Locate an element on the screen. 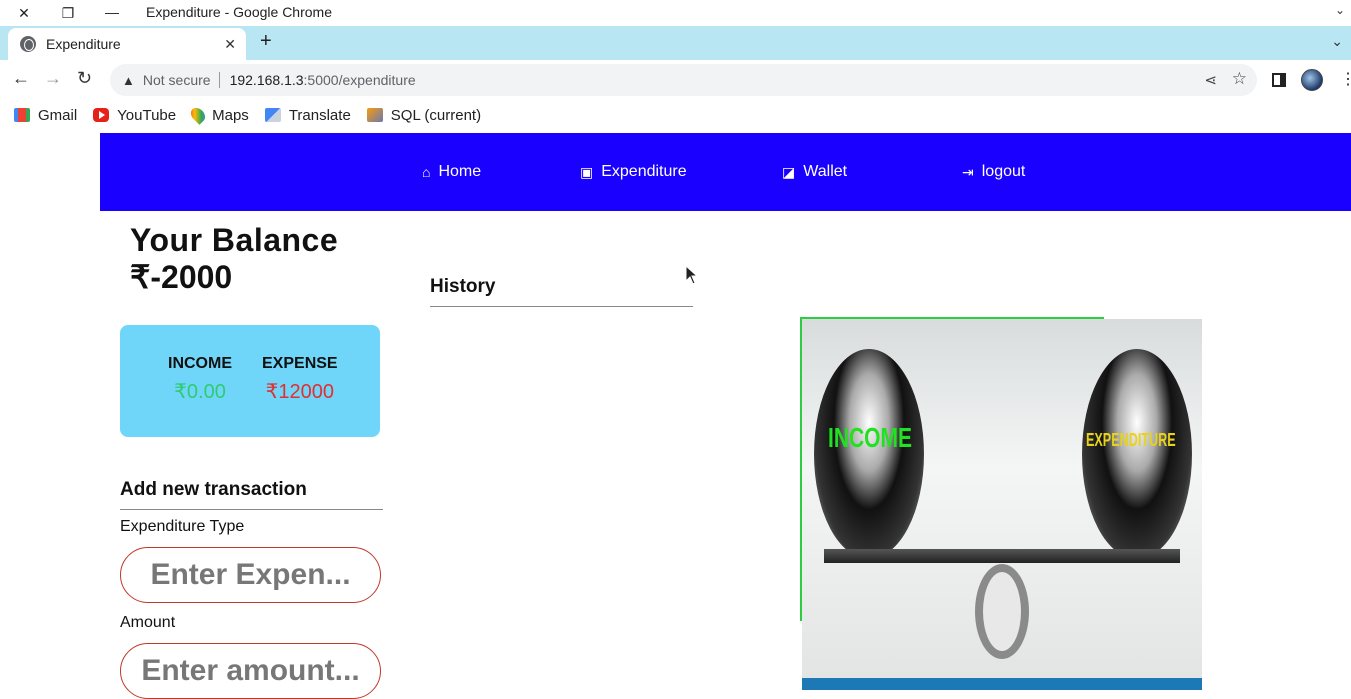 The height and width of the screenshot is (699, 1351). income-column: INCOME ₹0.00 is located at coordinates (200, 379).